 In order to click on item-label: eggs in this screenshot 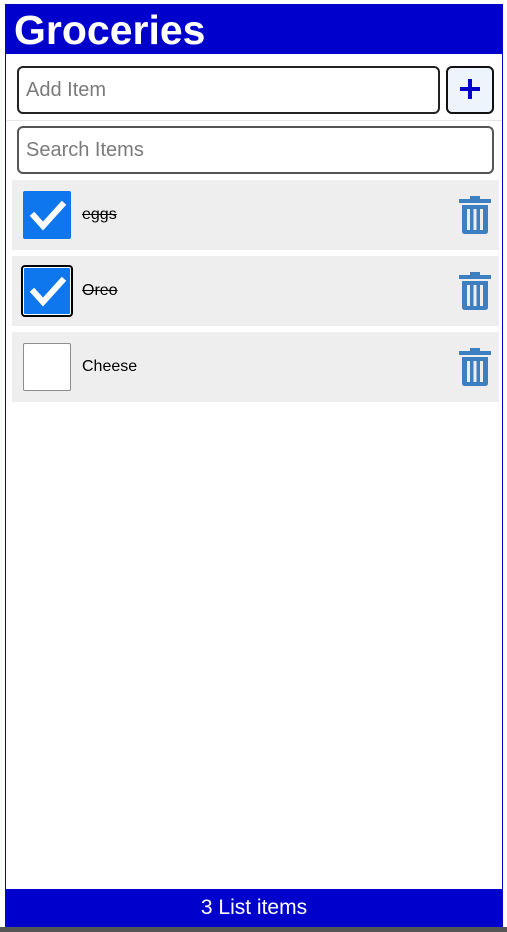, I will do `click(99, 214)`.